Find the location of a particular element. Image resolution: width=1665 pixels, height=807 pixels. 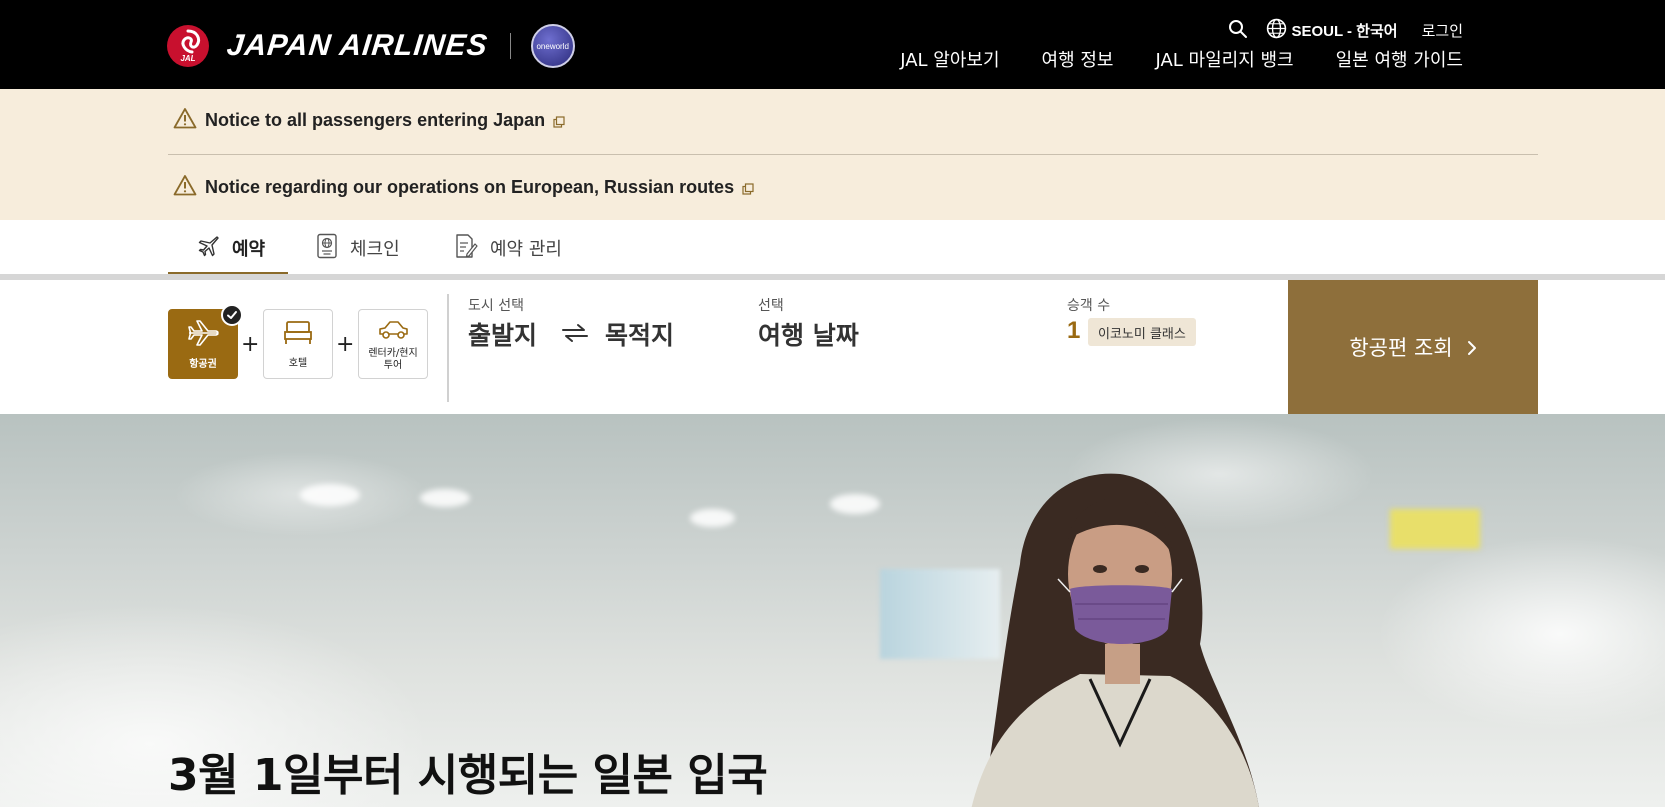

checkmark-icon is located at coordinates (232, 315).